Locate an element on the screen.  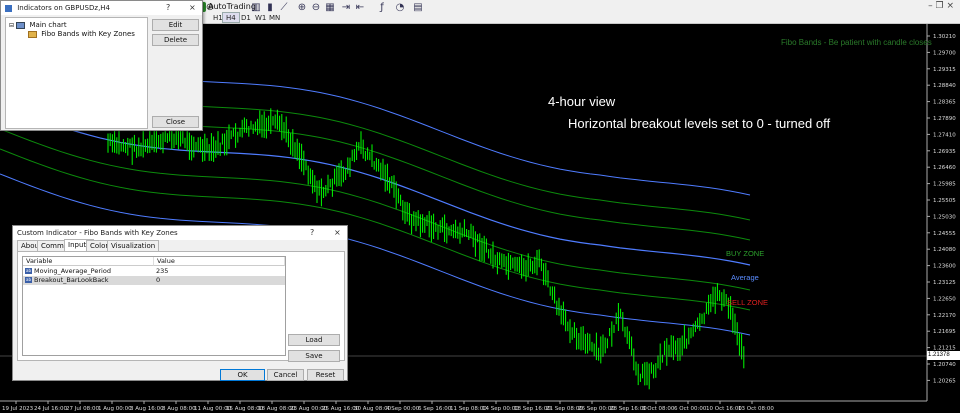
tree-child-label: Fibo Bands with Key Zones is located at coordinates (88, 34).